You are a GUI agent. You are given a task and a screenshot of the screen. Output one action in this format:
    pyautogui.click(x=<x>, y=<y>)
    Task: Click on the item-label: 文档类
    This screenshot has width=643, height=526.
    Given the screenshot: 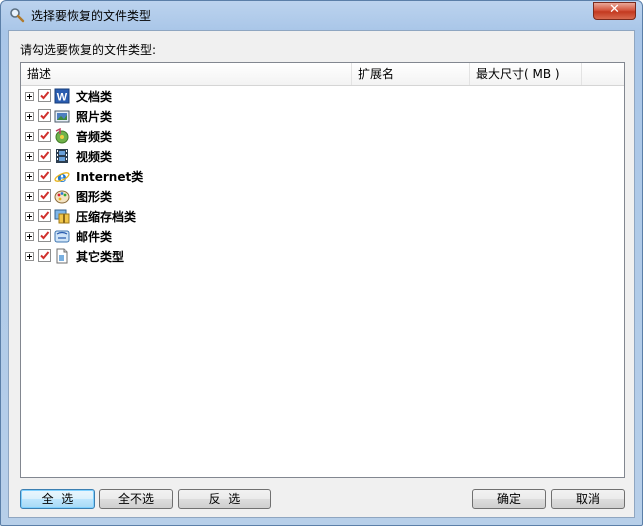 What is the action you would take?
    pyautogui.click(x=94, y=97)
    